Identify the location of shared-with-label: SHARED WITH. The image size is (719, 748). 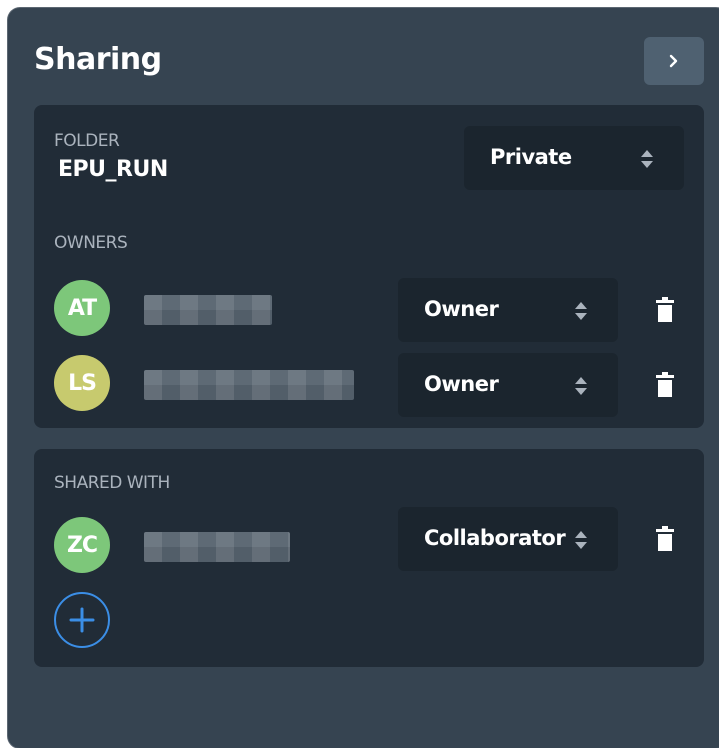
(112, 483).